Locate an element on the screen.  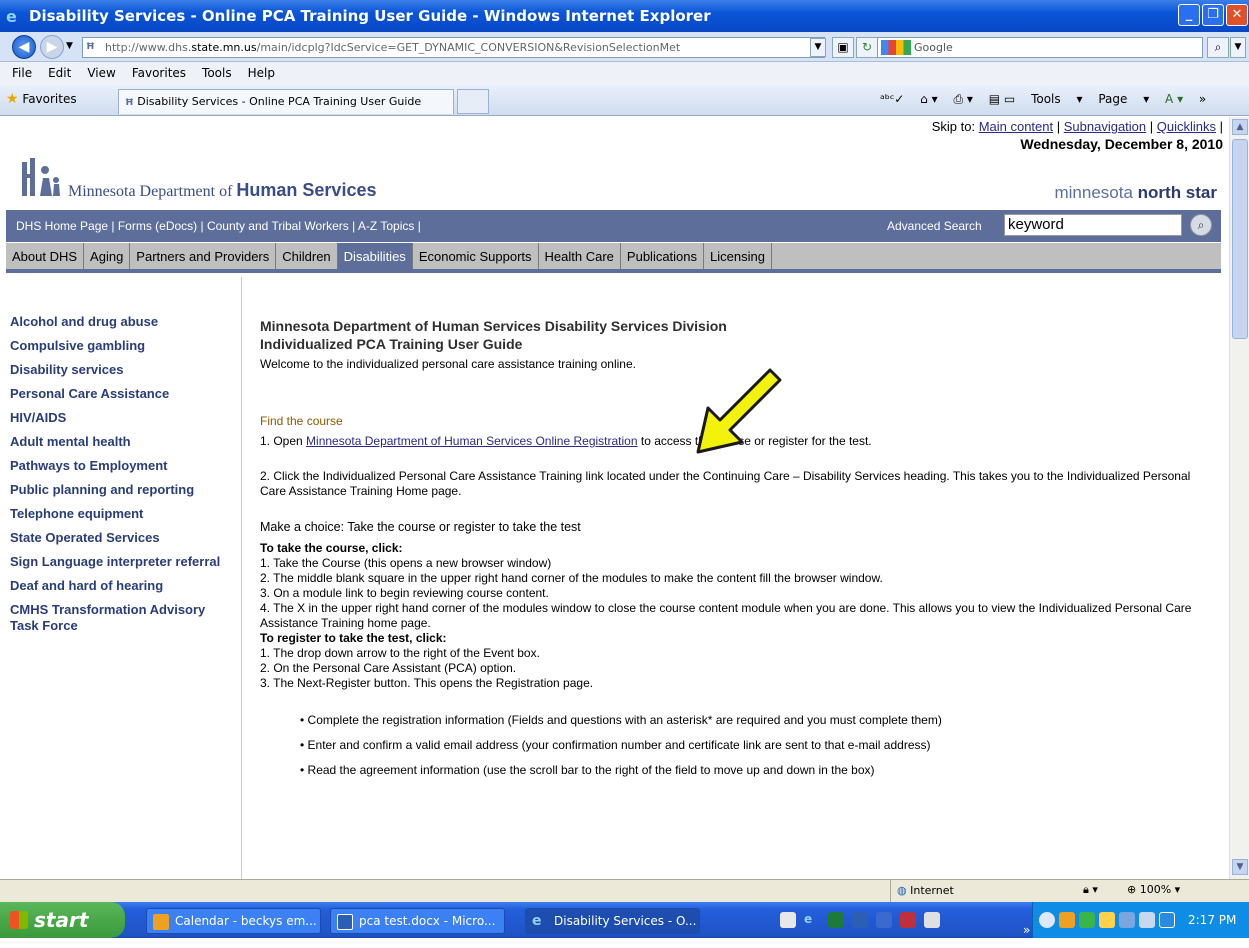
favorites-button: ★ Favorites is located at coordinates (41, 99).